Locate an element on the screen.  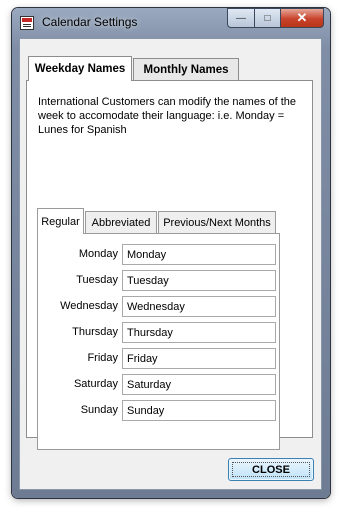
maximize-icon: □ is located at coordinates (267, 18).